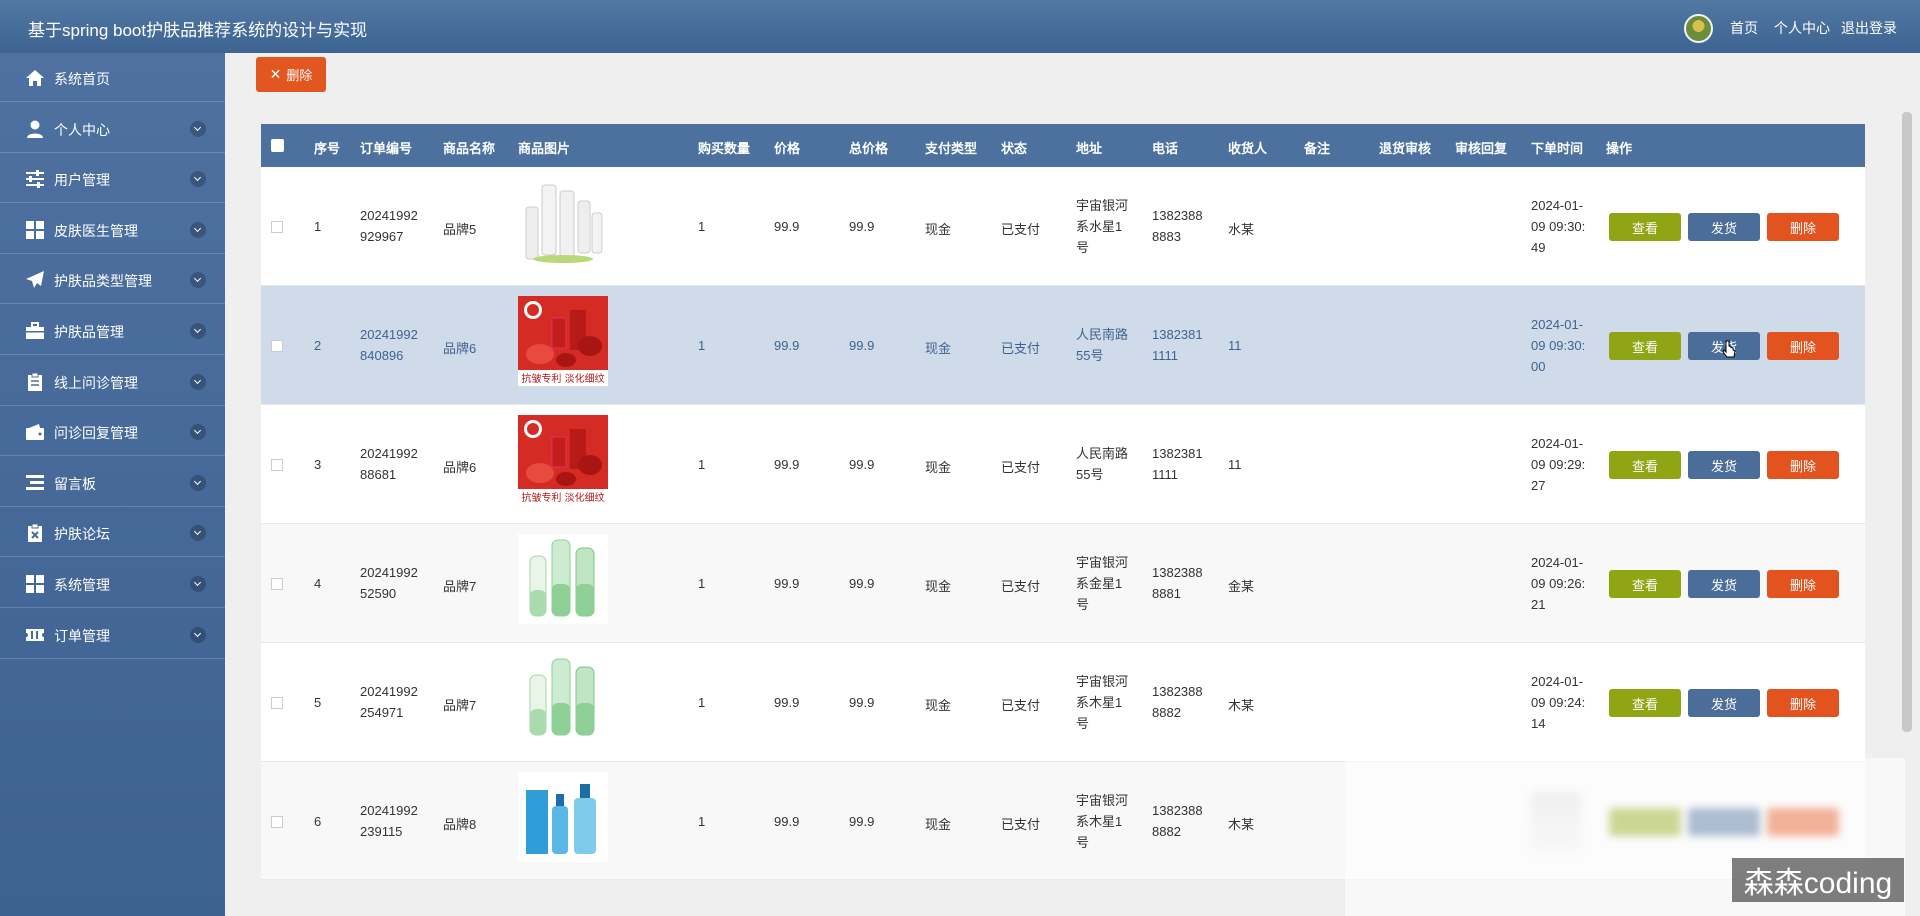 This screenshot has width=1920, height=916. Describe the element at coordinates (1166, 593) in the screenshot. I see `phone-line: 8881` at that location.